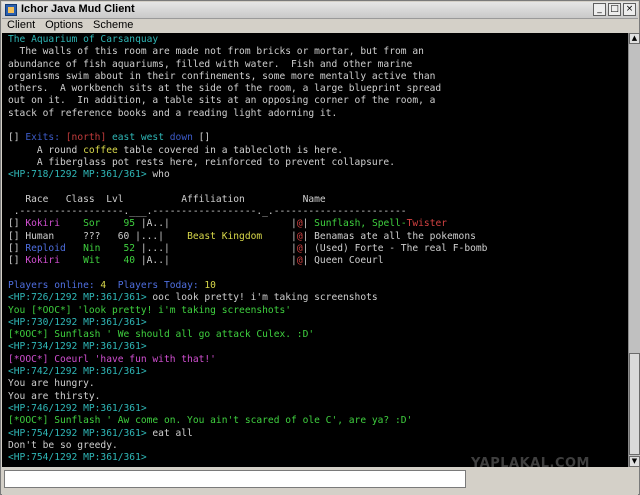  Describe the element at coordinates (54, 396) in the screenshot. I see `terminal-text: You are thirsty.` at that location.